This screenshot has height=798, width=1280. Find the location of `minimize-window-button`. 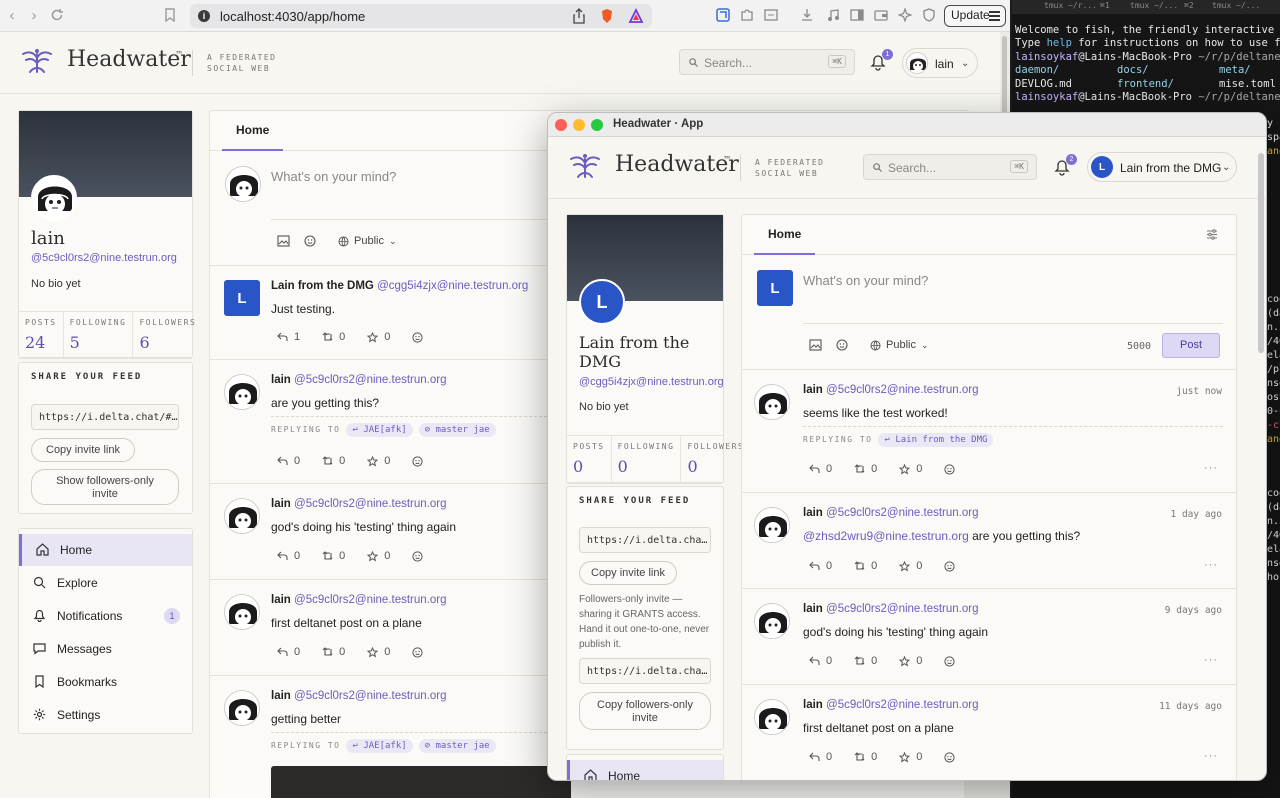

minimize-window-button is located at coordinates (579, 125).